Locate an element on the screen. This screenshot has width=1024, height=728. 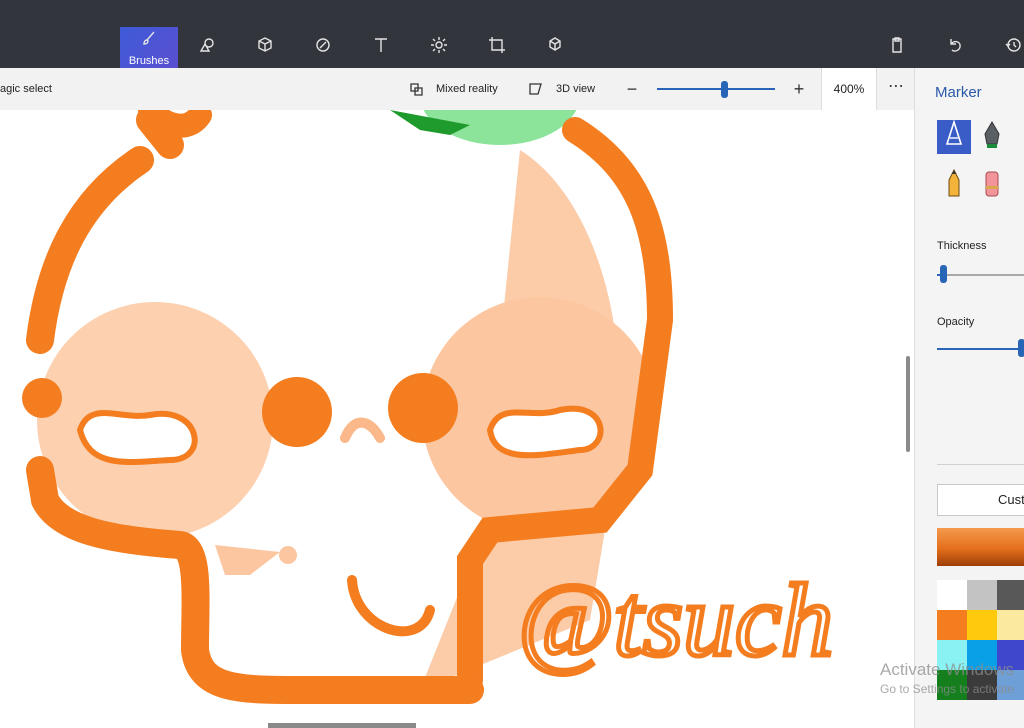
panel-divider is located at coordinates (980, 464).